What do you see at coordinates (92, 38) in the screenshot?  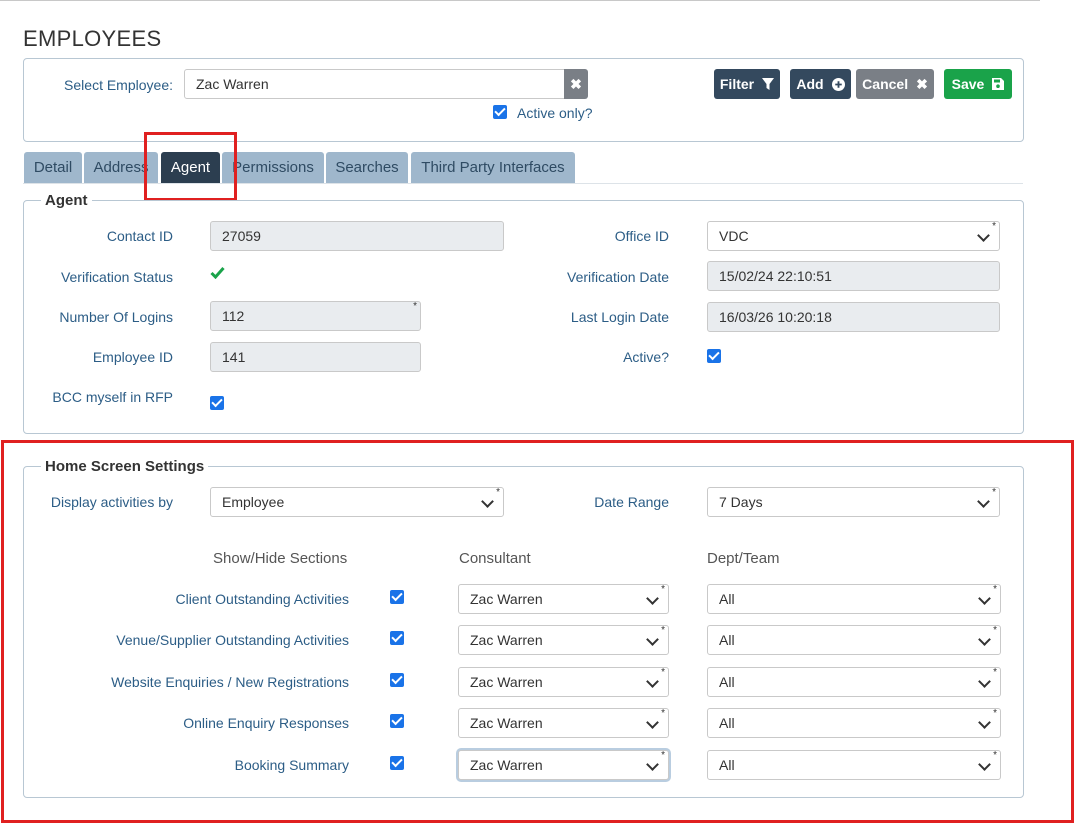 I see `page-title: EMPLOYEES` at bounding box center [92, 38].